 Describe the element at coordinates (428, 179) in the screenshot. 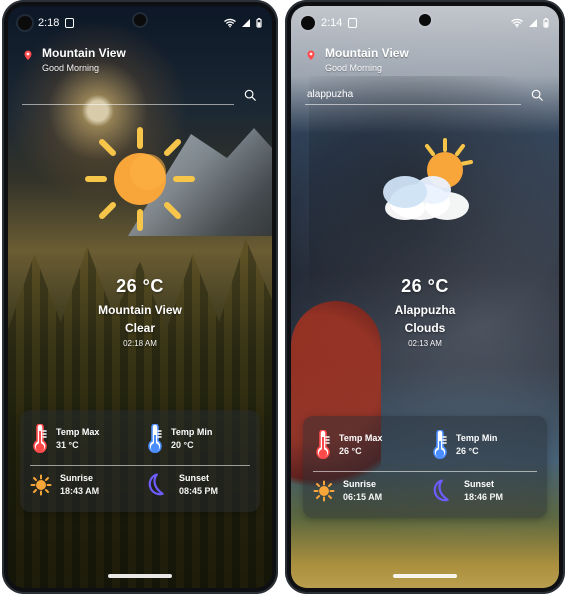

I see `cloud-sun-icon` at that location.